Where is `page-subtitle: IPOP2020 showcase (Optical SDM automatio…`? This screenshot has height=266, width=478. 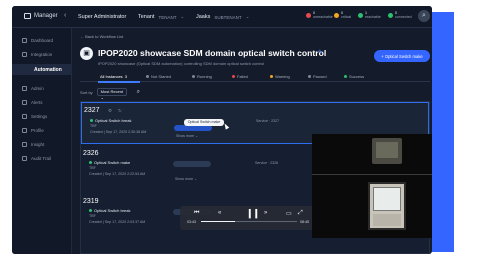
page-subtitle: IPOP2020 showcase (Optical SDM automatio… is located at coordinates (181, 63).